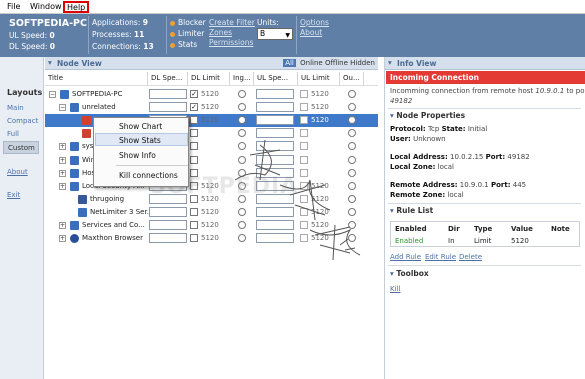 The image size is (585, 379). What do you see at coordinates (76, 7) in the screenshot?
I see `menu-help: Help` at bounding box center [76, 7].